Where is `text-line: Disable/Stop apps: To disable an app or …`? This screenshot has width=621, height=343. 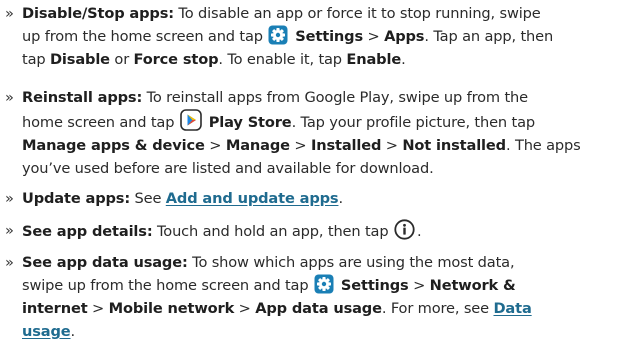
text-line: Disable/Stop apps: To disable an app or … is located at coordinates (311, 13).